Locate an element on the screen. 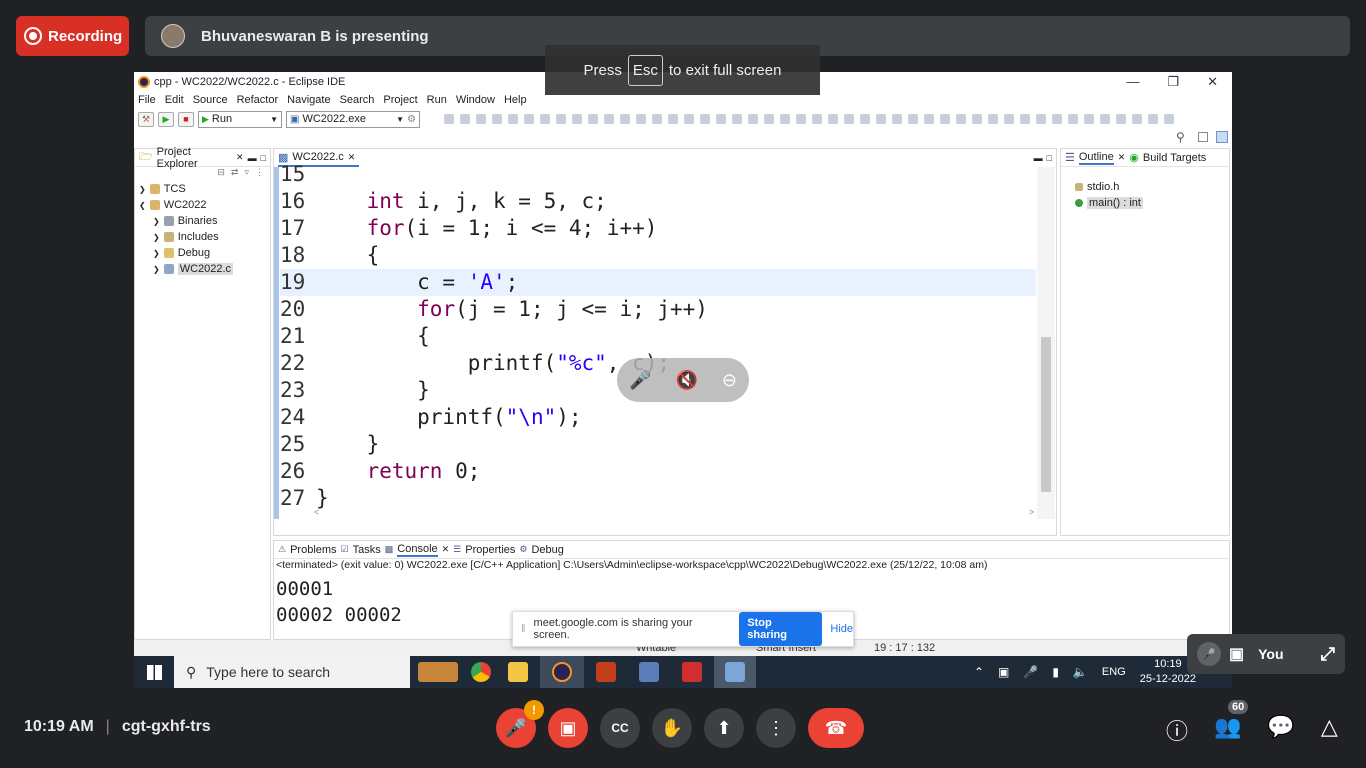  tab-properties: Properties is located at coordinates (490, 550).